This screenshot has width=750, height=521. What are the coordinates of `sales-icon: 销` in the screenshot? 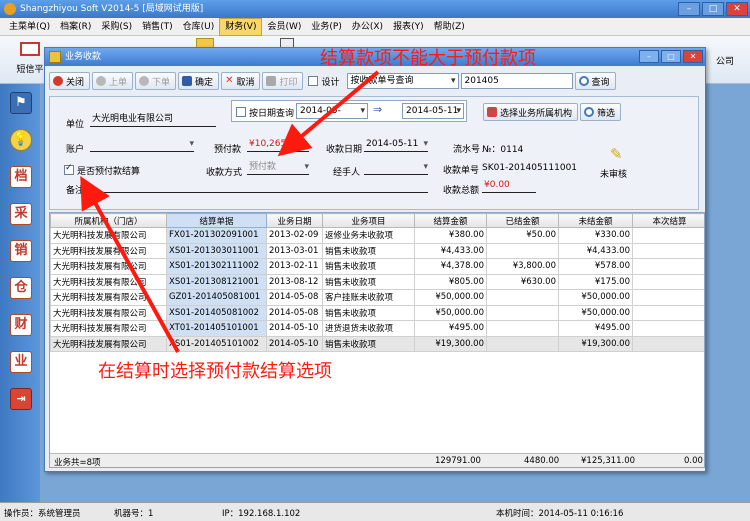 It's located at (21, 251).